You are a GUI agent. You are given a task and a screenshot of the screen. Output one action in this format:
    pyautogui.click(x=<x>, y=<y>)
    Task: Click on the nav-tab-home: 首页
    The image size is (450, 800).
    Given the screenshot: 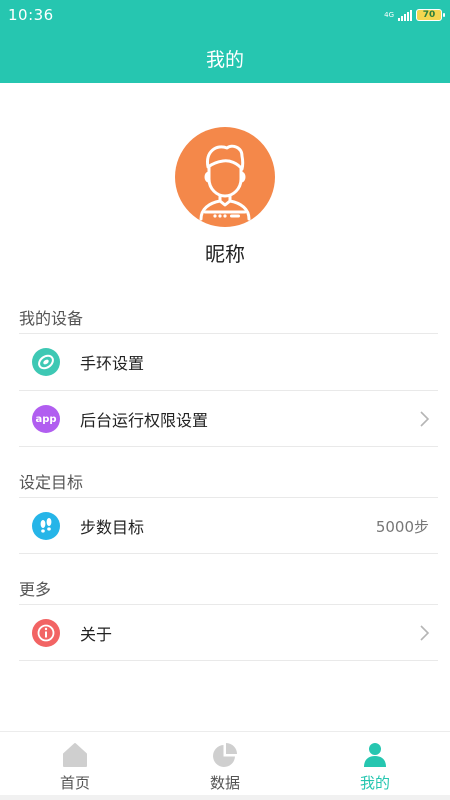 What is the action you would take?
    pyautogui.click(x=75, y=766)
    